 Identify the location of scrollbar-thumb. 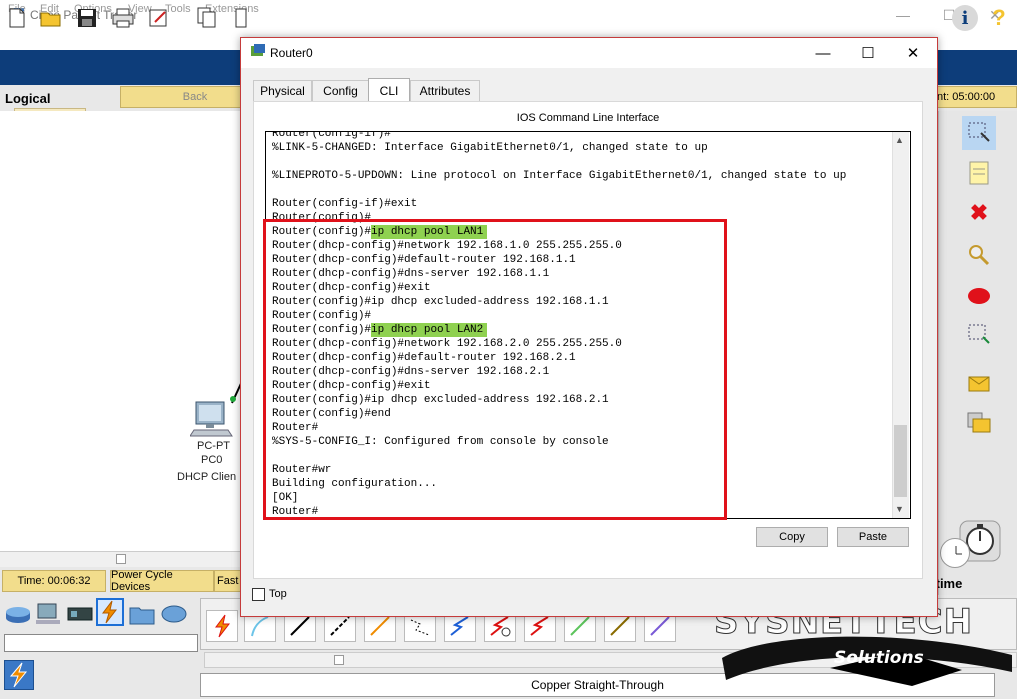
(121, 559).